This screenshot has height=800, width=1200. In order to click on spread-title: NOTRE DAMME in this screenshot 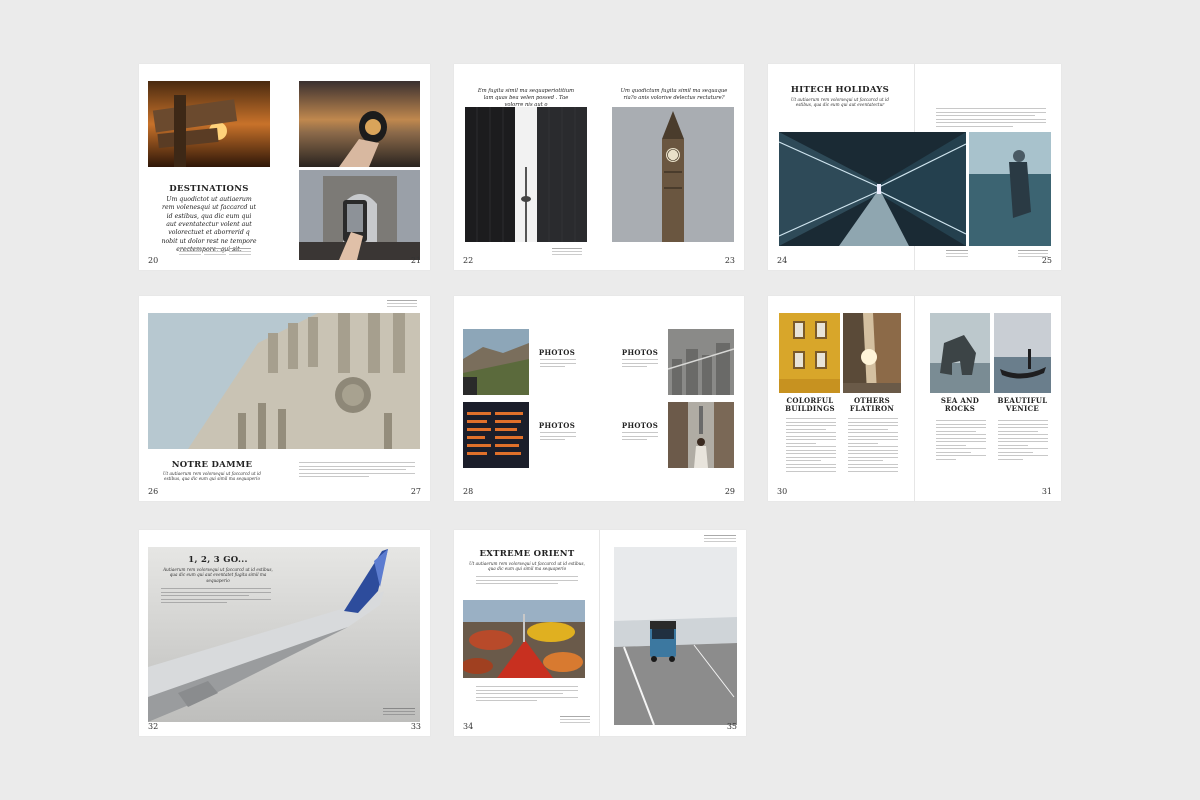, I will do `click(212, 465)`.